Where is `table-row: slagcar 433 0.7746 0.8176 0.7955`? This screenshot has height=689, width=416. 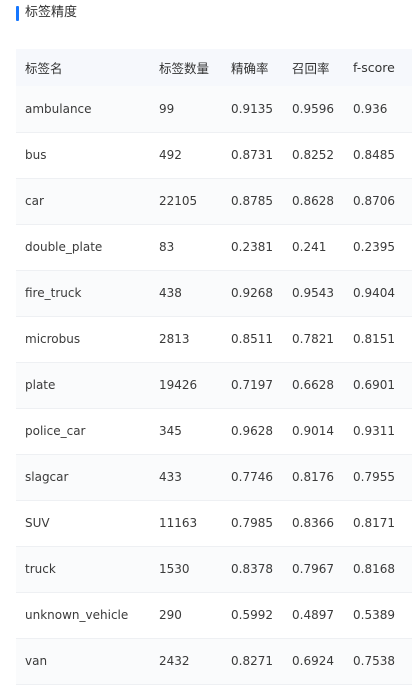
table-row: slagcar 433 0.7746 0.8176 0.7955 is located at coordinates (214, 477).